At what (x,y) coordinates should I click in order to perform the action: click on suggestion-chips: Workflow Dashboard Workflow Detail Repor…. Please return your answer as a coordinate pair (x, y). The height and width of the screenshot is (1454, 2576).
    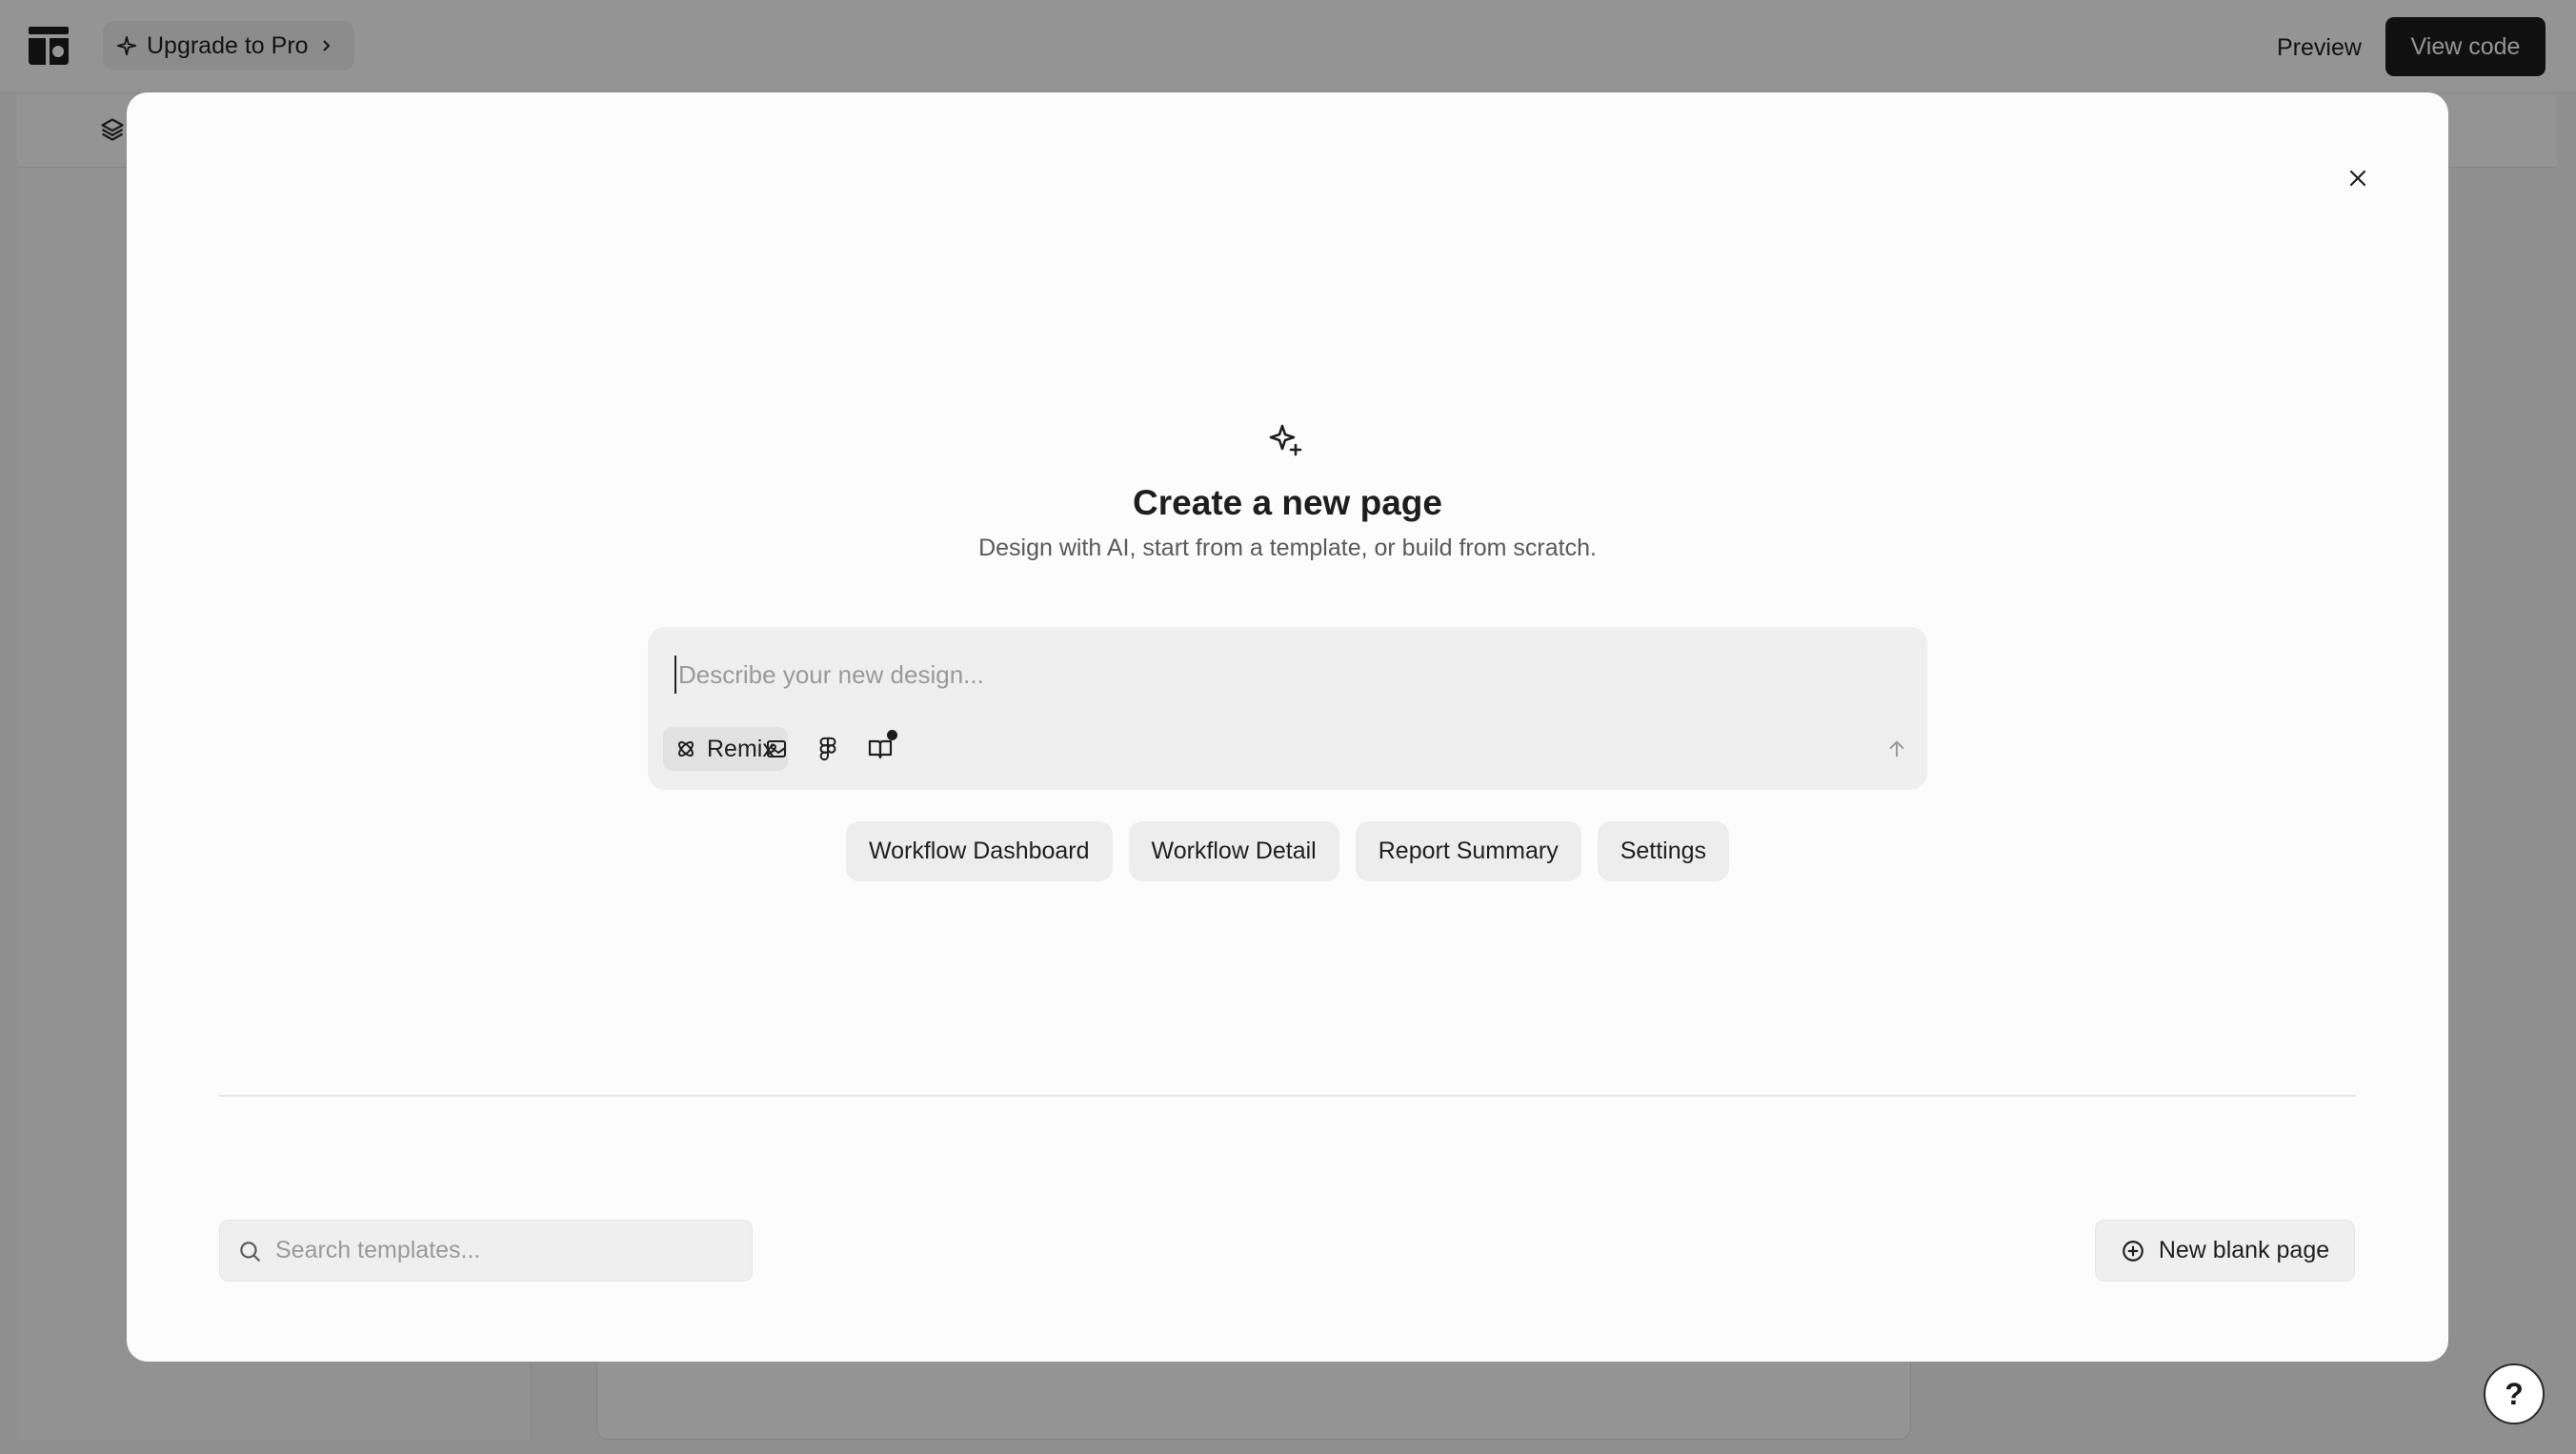
    Looking at the image, I should click on (1288, 851).